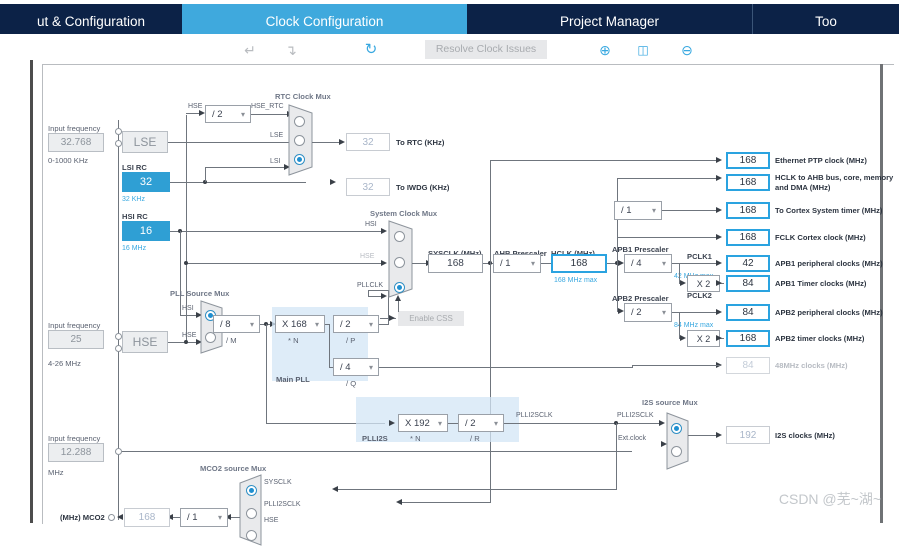 This screenshot has width=899, height=546. Describe the element at coordinates (371, 50) in the screenshot. I see `refresh-icon: ↻` at that location.